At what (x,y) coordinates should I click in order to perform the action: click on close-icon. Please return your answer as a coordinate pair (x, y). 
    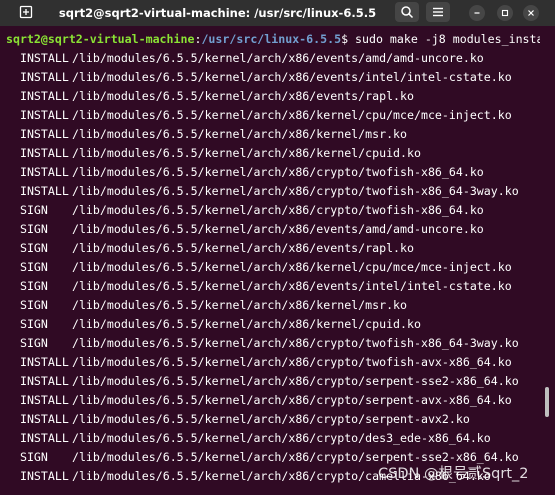
    Looking at the image, I should click on (531, 13).